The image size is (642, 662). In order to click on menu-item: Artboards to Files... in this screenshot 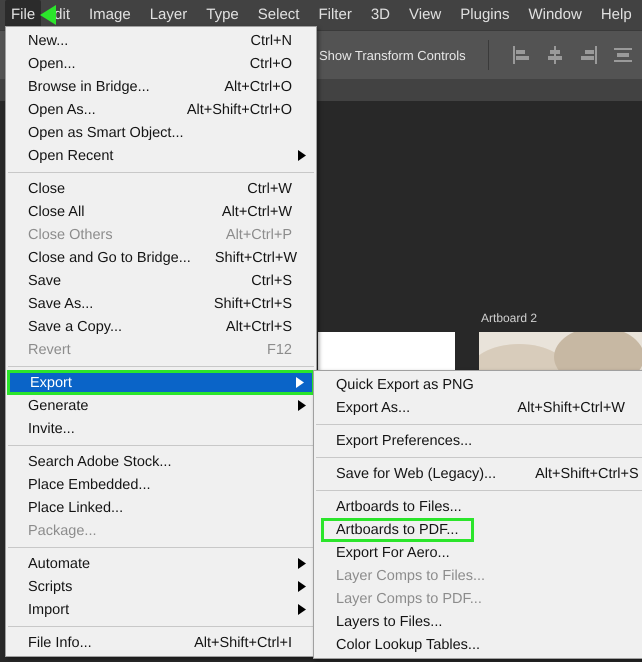, I will do `click(478, 506)`.